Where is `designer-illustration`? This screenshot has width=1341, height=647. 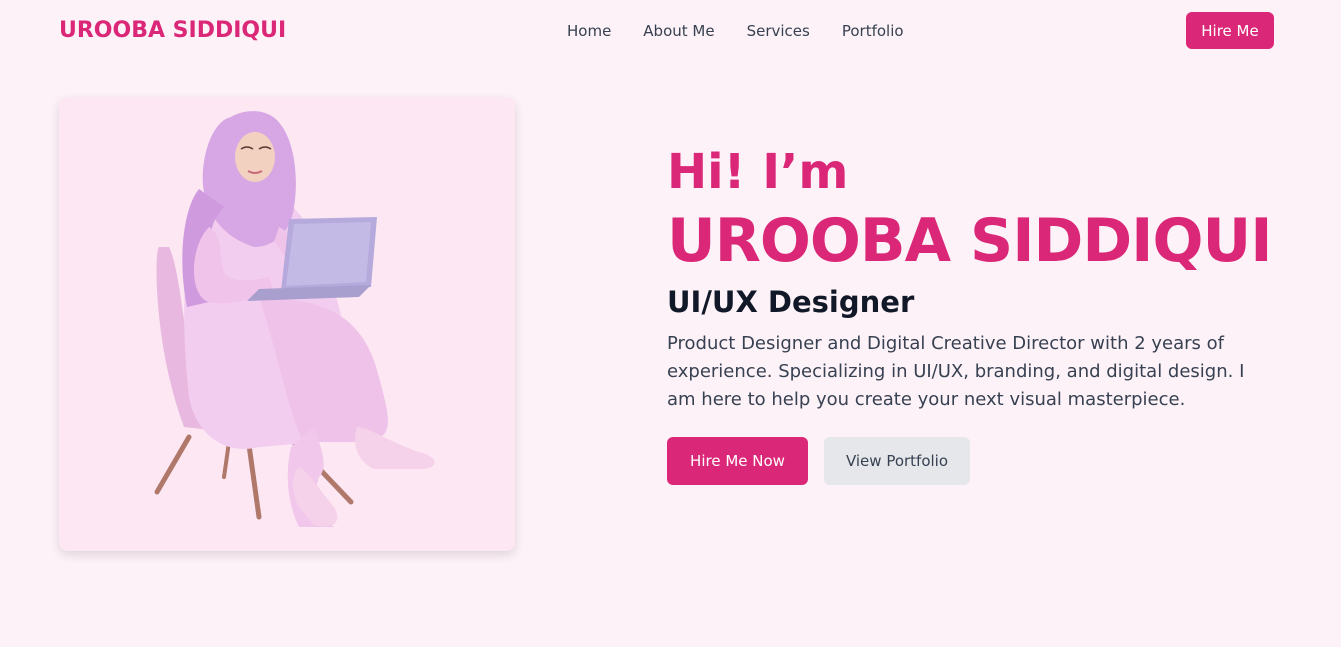
designer-illustration is located at coordinates (294, 319).